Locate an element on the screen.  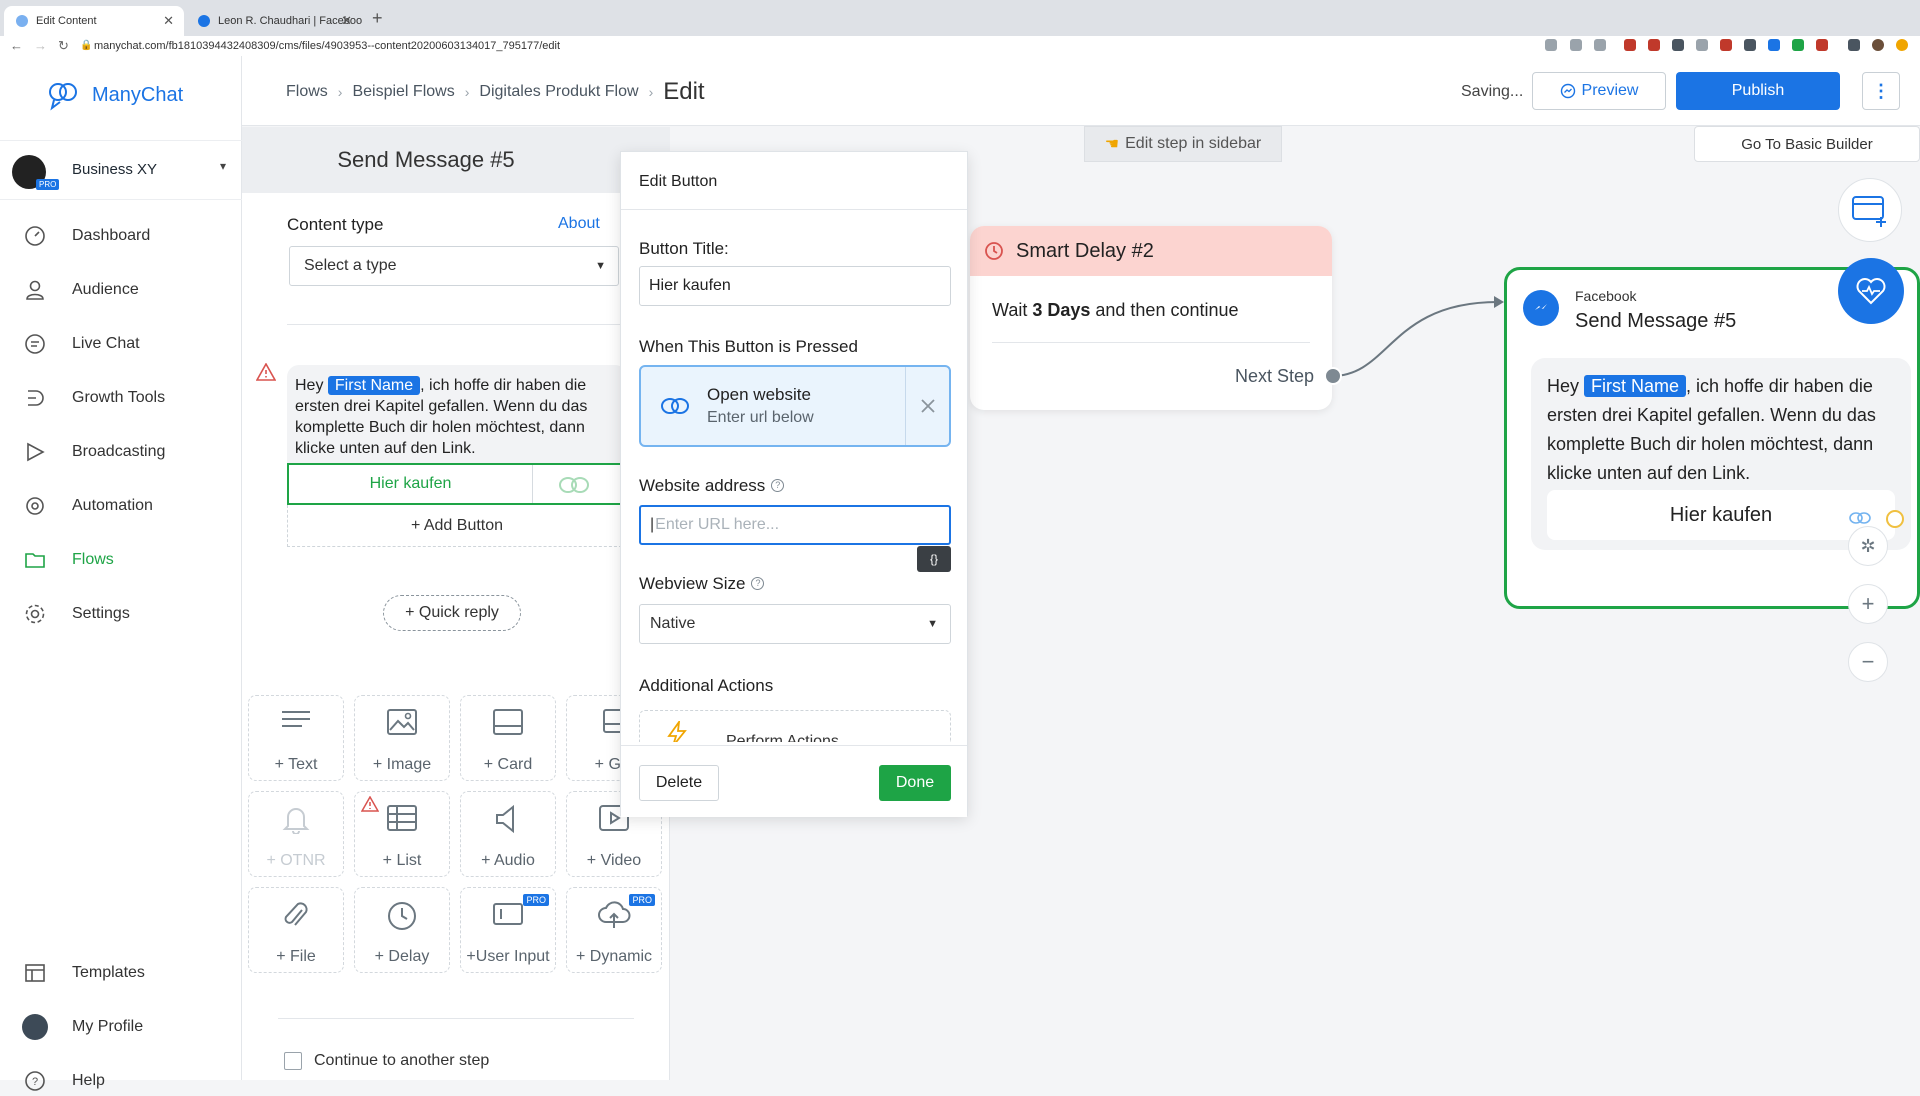
add-audio-tile: + Audio is located at coordinates (508, 834).